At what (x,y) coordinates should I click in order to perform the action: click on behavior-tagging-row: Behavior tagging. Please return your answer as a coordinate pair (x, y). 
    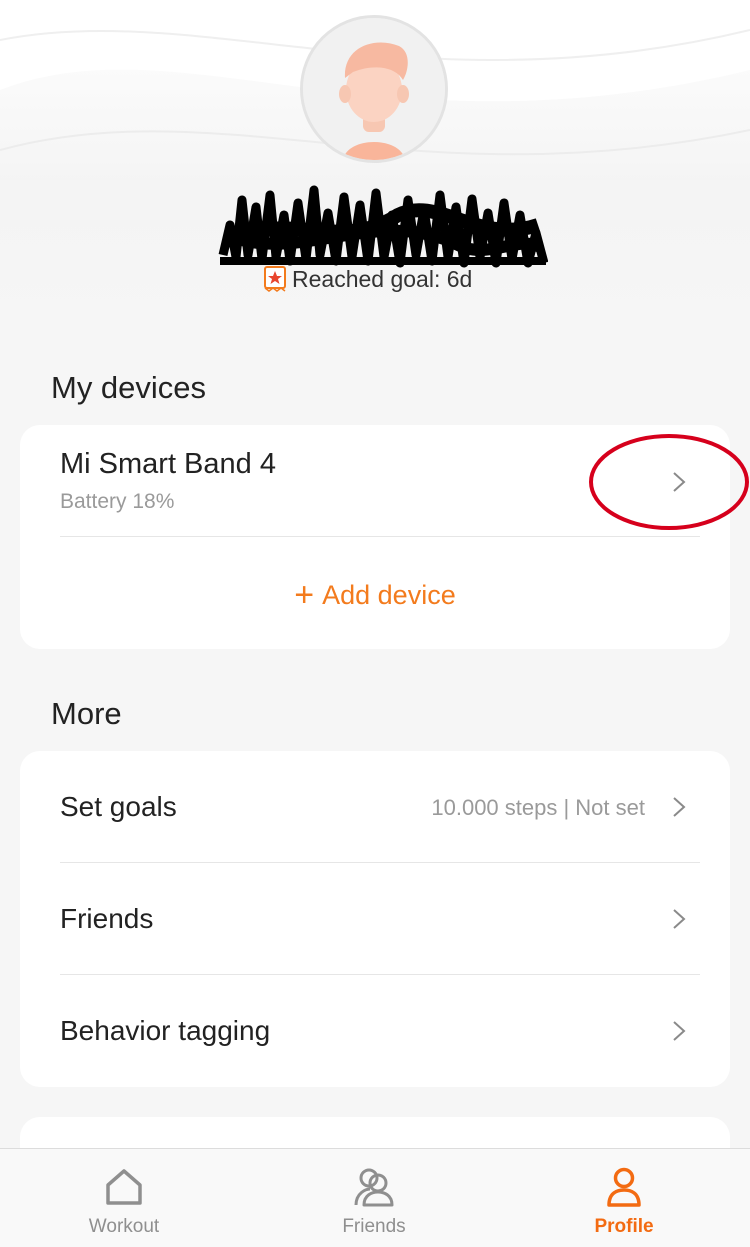
    Looking at the image, I should click on (375, 1031).